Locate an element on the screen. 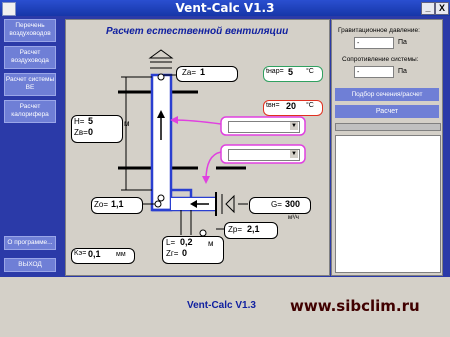  ke-value: 0,1 is located at coordinates (94, 254).